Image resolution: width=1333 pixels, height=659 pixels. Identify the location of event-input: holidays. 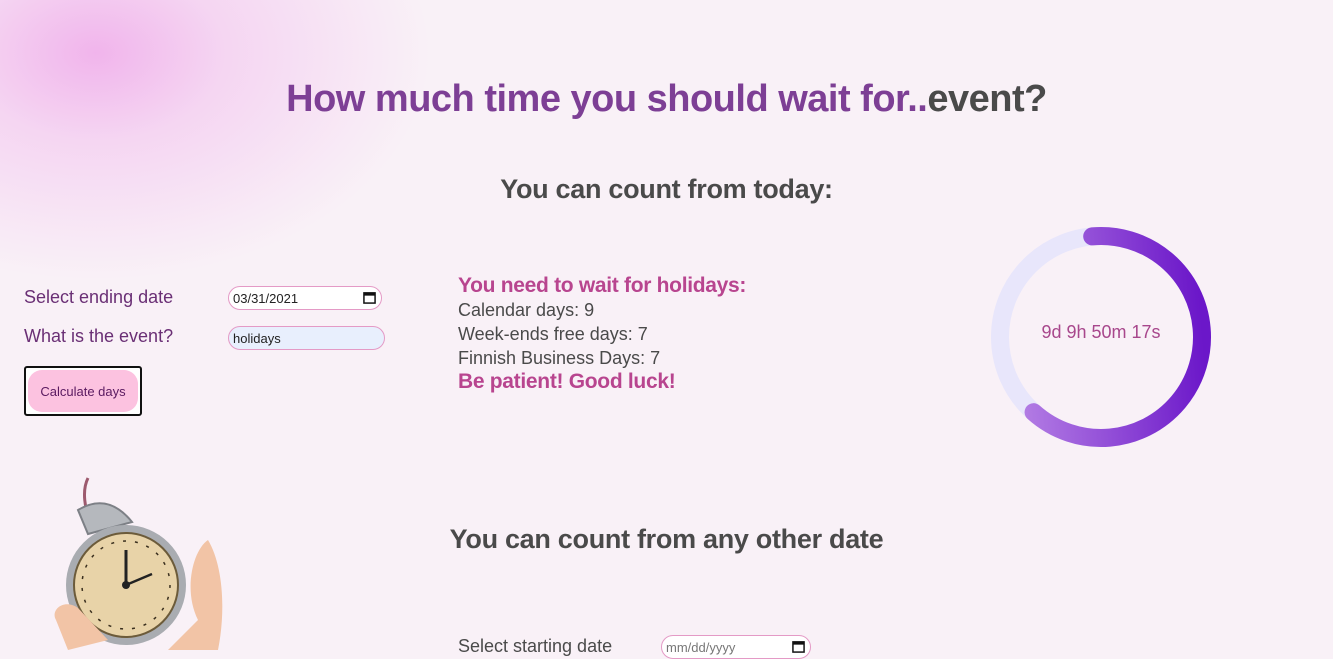
(306, 338).